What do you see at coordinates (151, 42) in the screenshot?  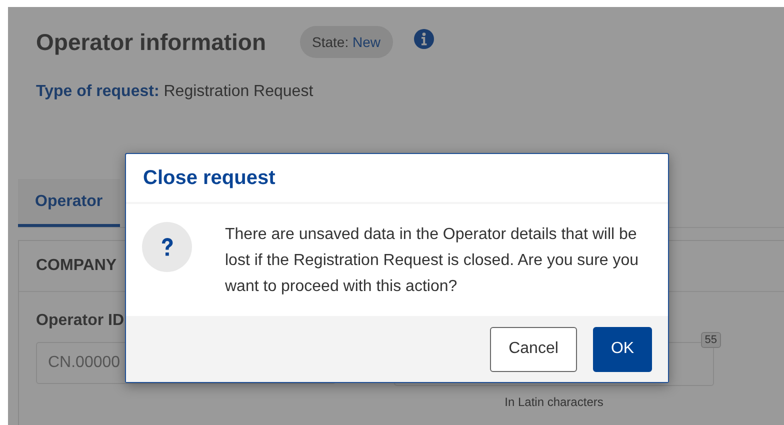 I see `page-title: Operator information` at bounding box center [151, 42].